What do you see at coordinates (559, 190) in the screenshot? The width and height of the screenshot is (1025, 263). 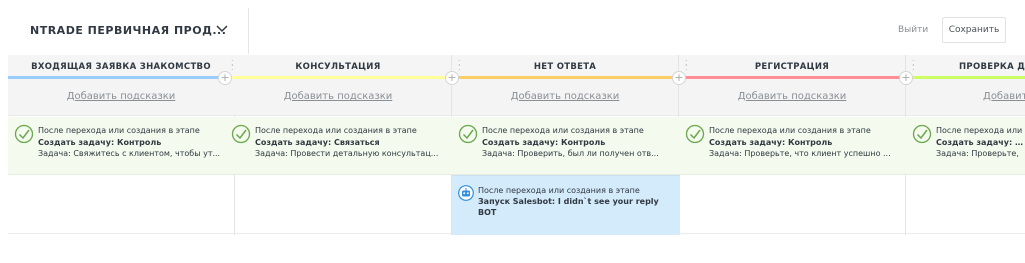 I see `bot-trigger-text: После перехода или создания в этапе` at bounding box center [559, 190].